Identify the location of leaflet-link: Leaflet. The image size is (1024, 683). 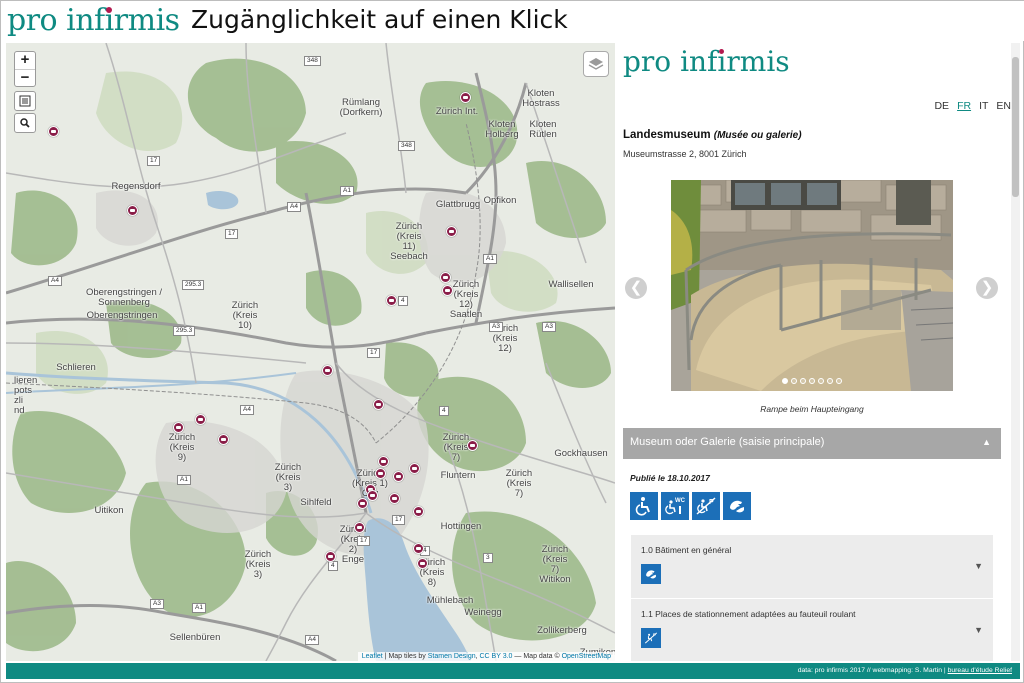
(372, 656).